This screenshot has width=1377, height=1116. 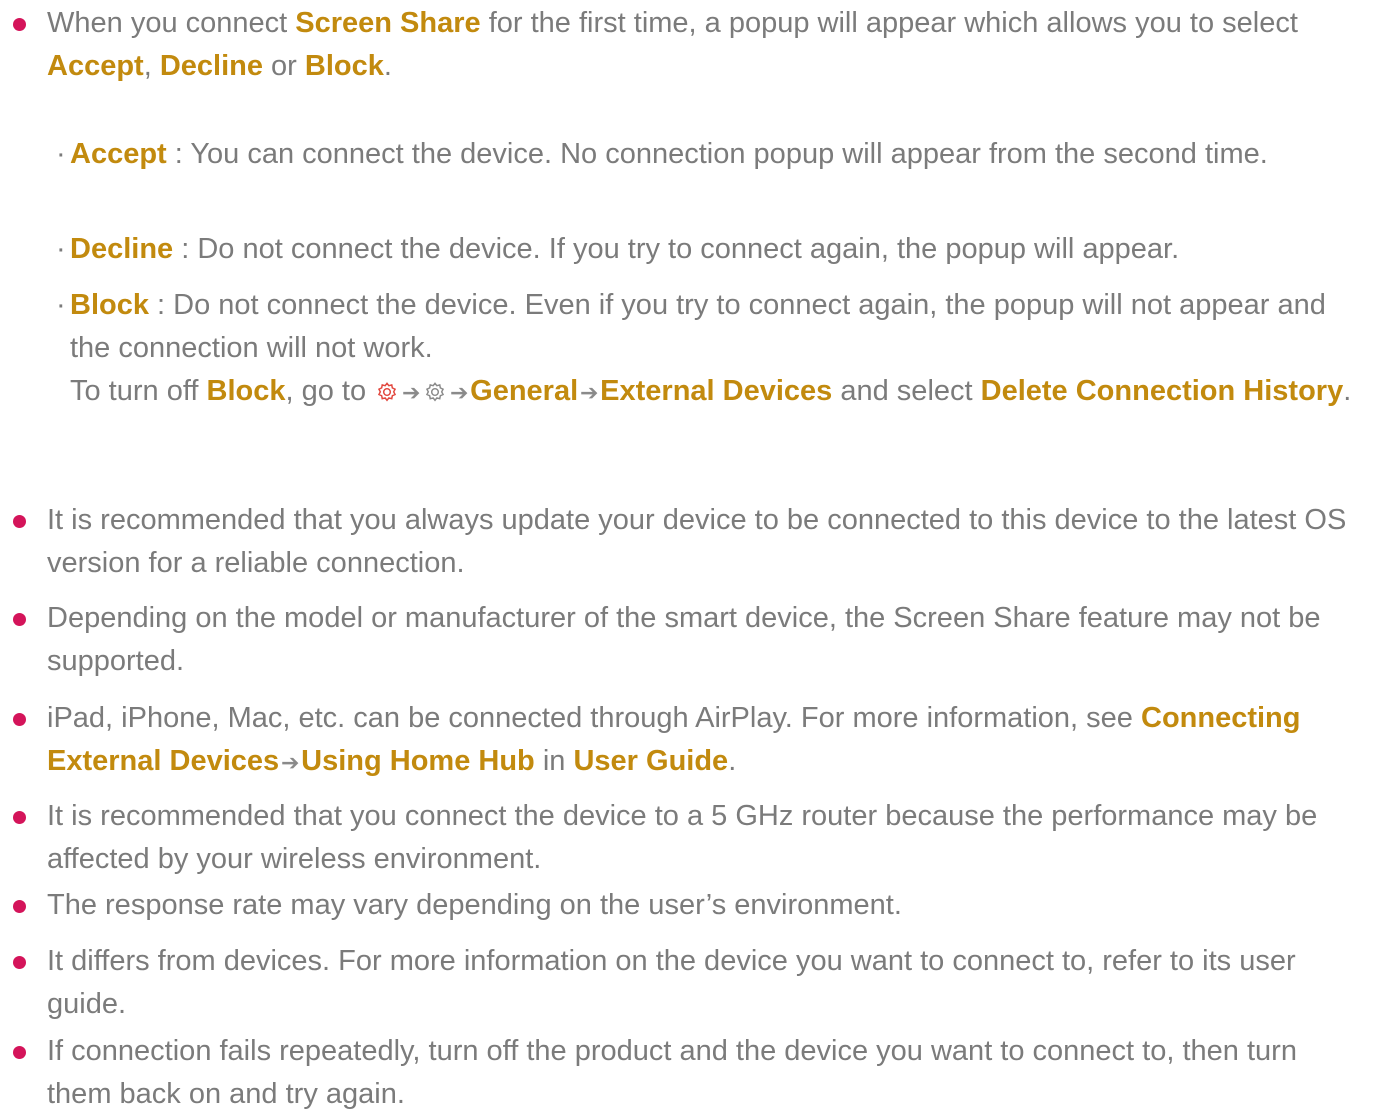 What do you see at coordinates (138, 391) in the screenshot?
I see `text: To turn off` at bounding box center [138, 391].